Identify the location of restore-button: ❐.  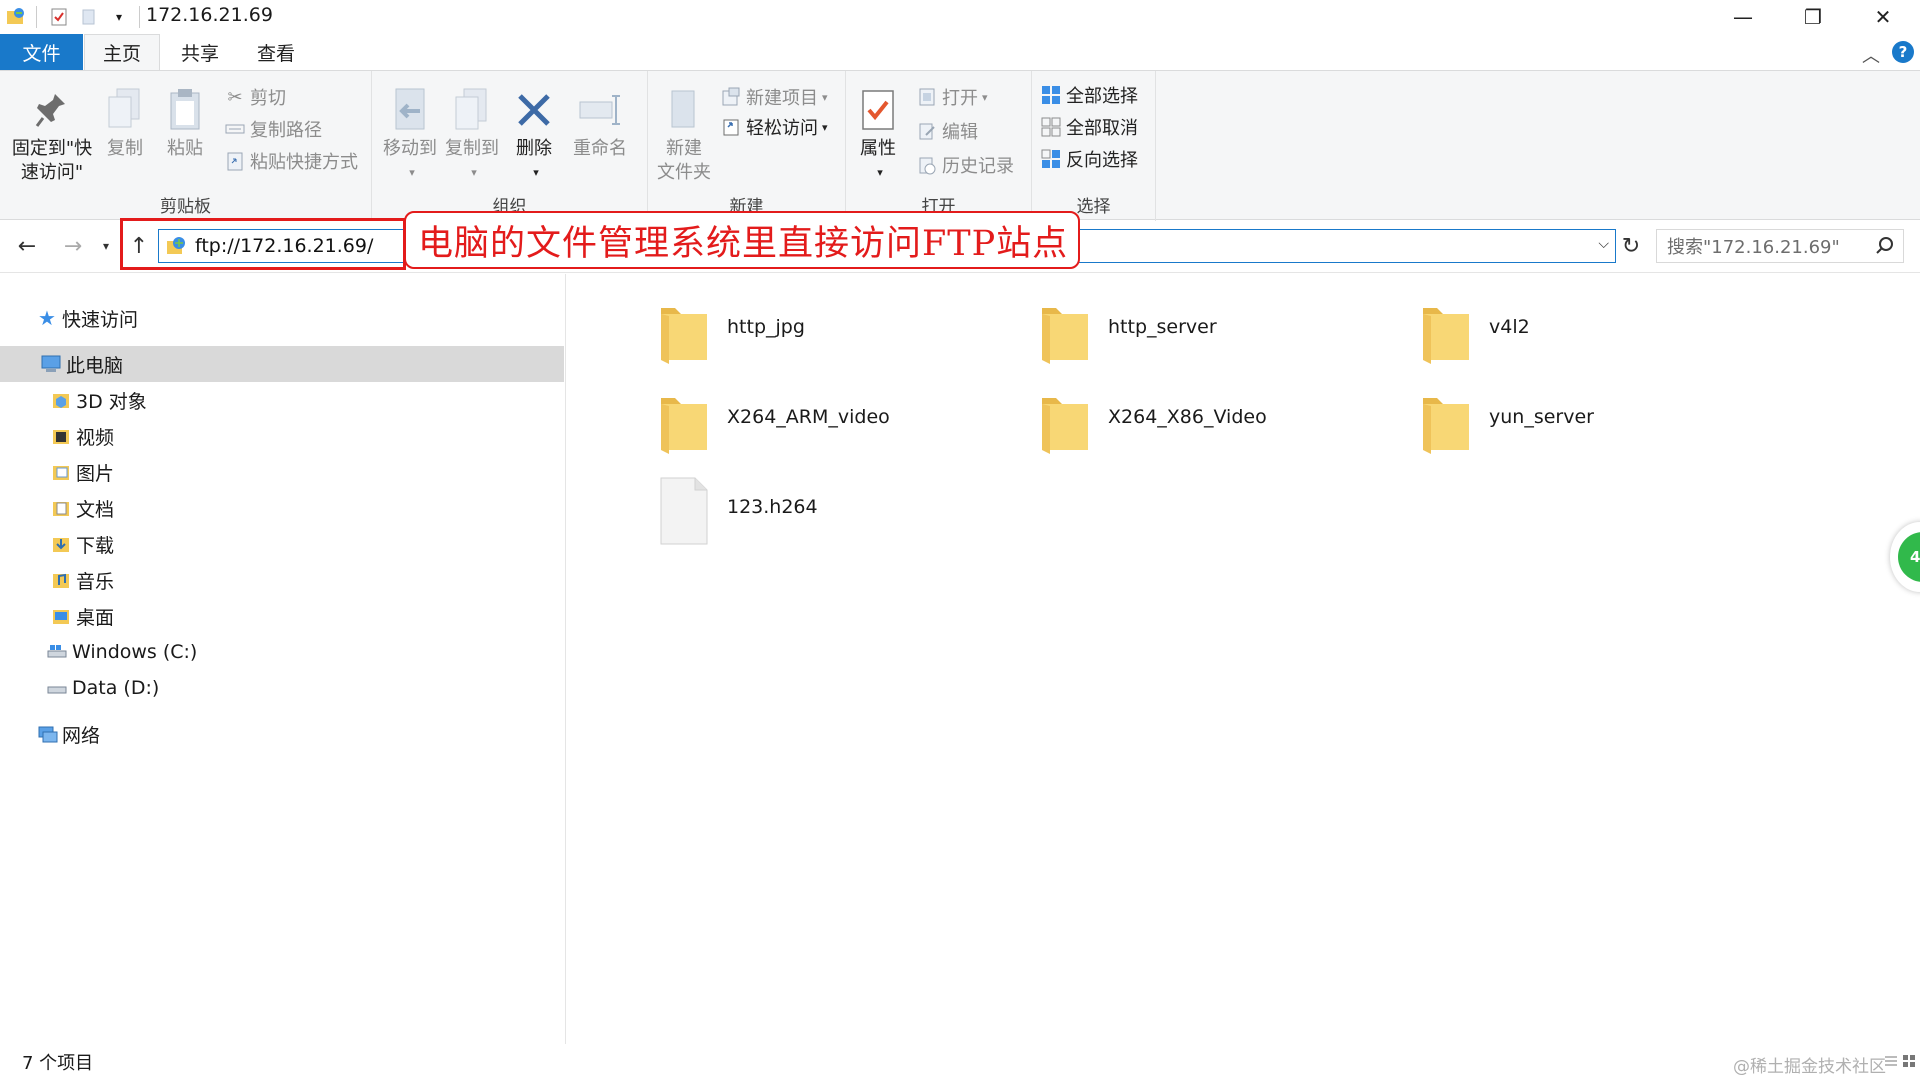
(1813, 17).